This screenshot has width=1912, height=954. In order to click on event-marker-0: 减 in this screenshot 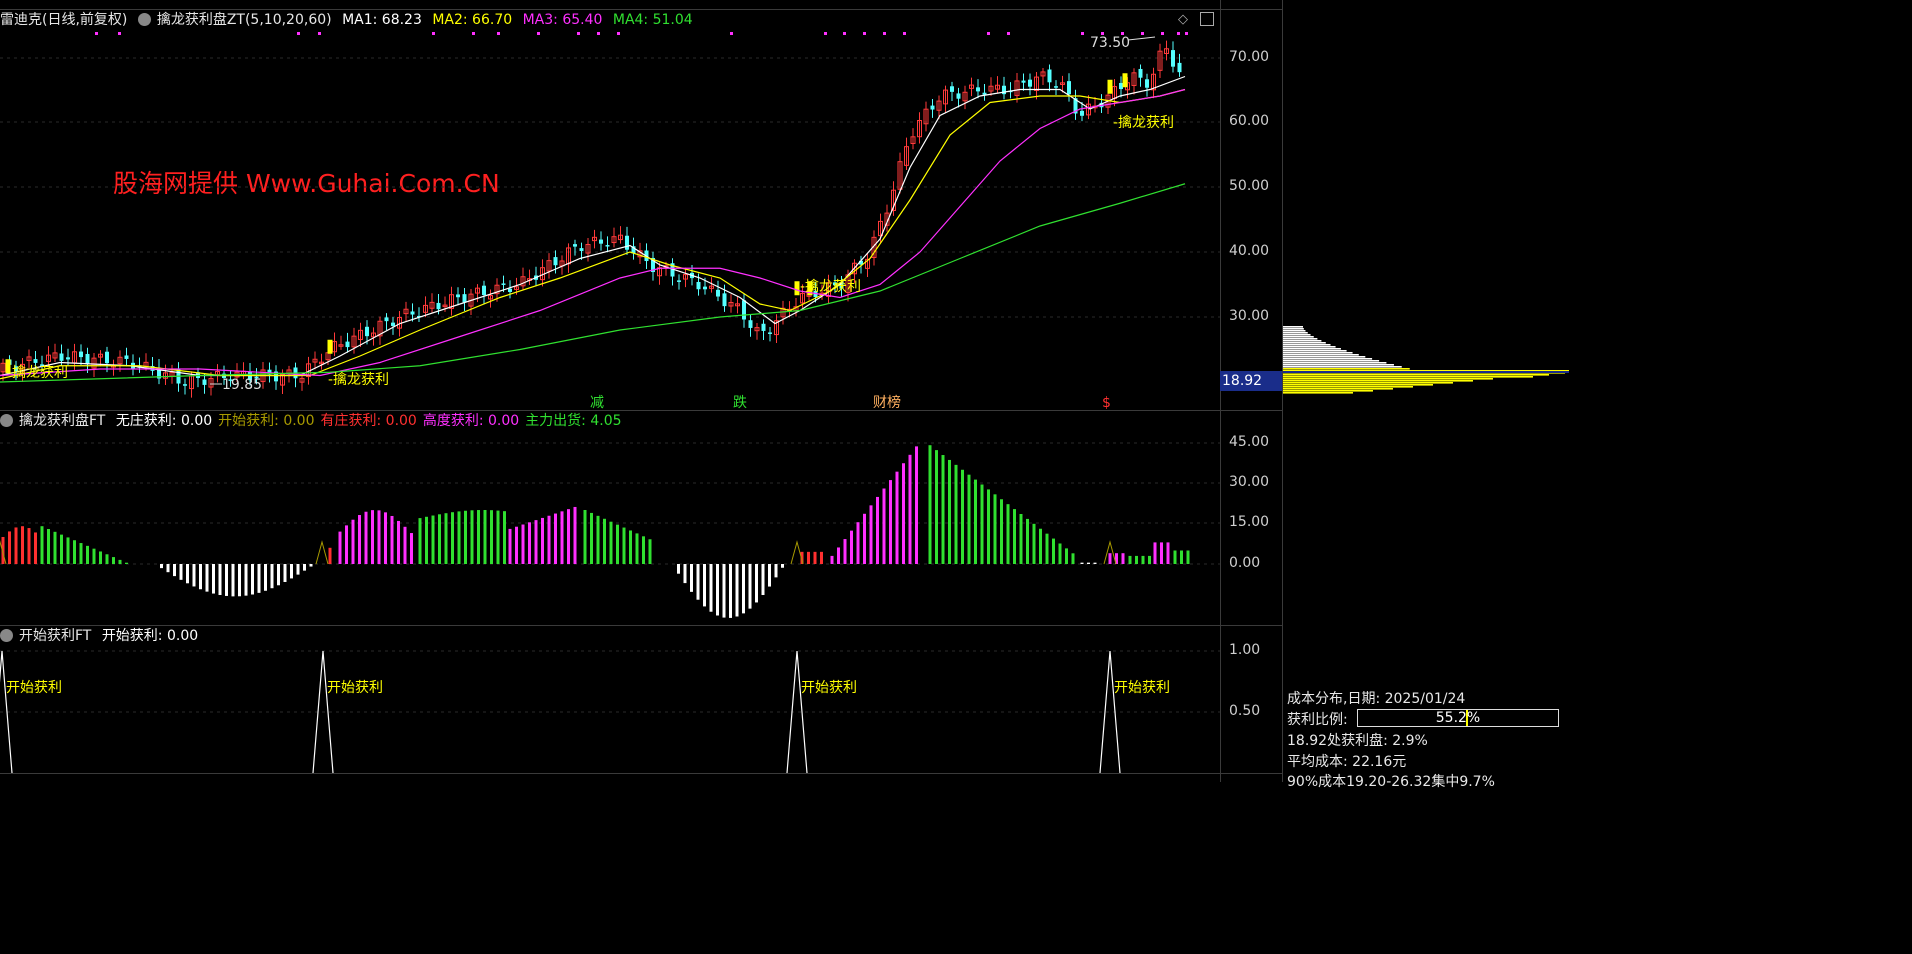, I will do `click(597, 403)`.